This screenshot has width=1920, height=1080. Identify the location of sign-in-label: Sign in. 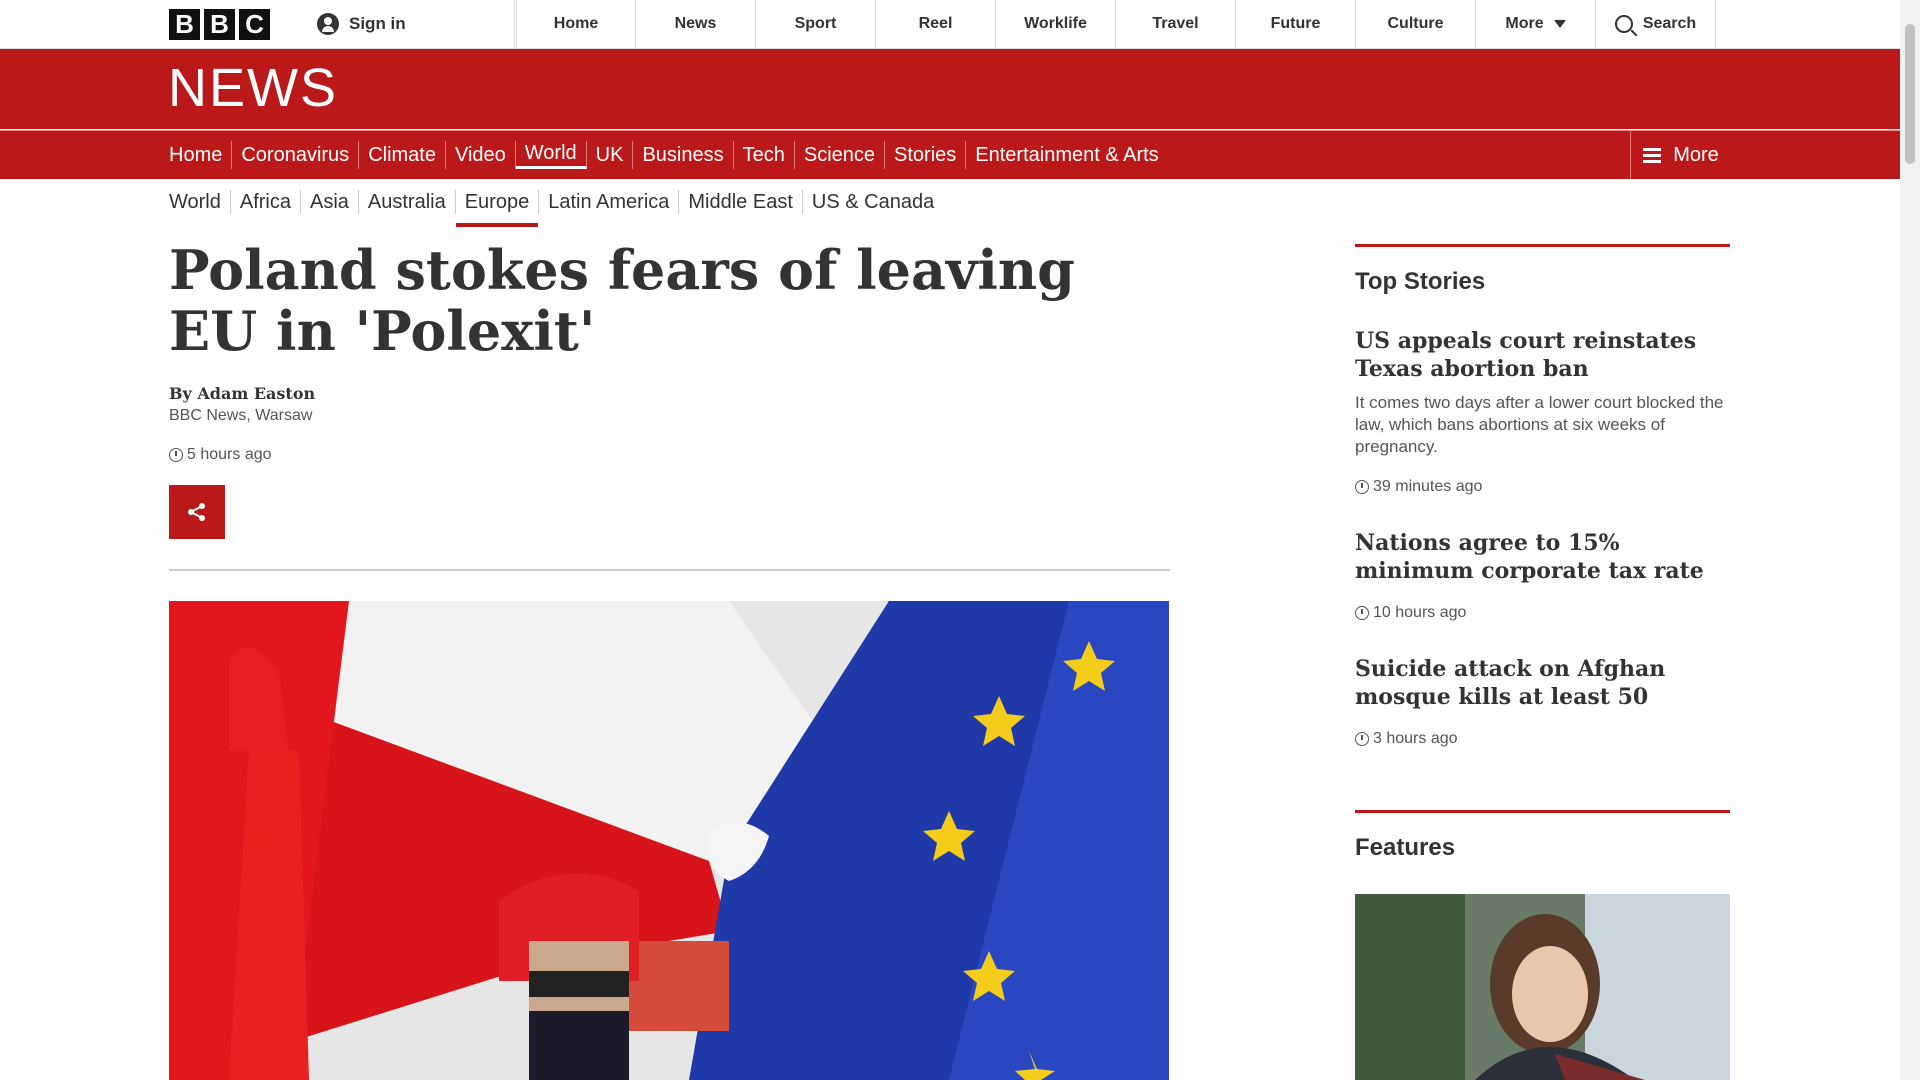
(377, 23).